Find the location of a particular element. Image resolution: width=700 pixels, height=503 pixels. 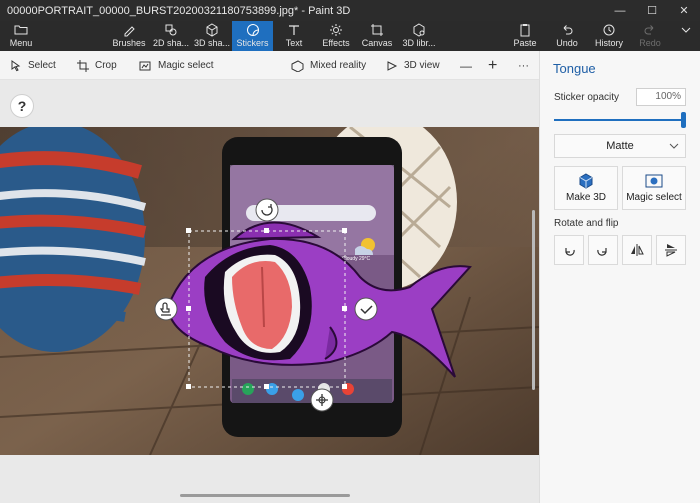

view-3d-label: 3D view is located at coordinates (422, 65).